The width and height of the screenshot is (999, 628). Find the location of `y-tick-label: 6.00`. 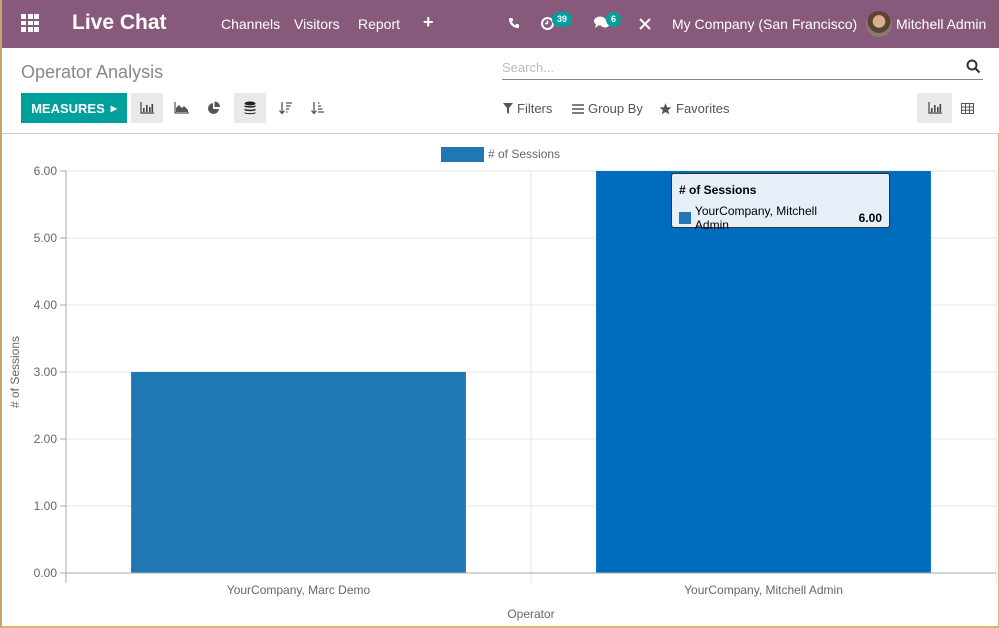

y-tick-label: 6.00 is located at coordinates (46, 171).